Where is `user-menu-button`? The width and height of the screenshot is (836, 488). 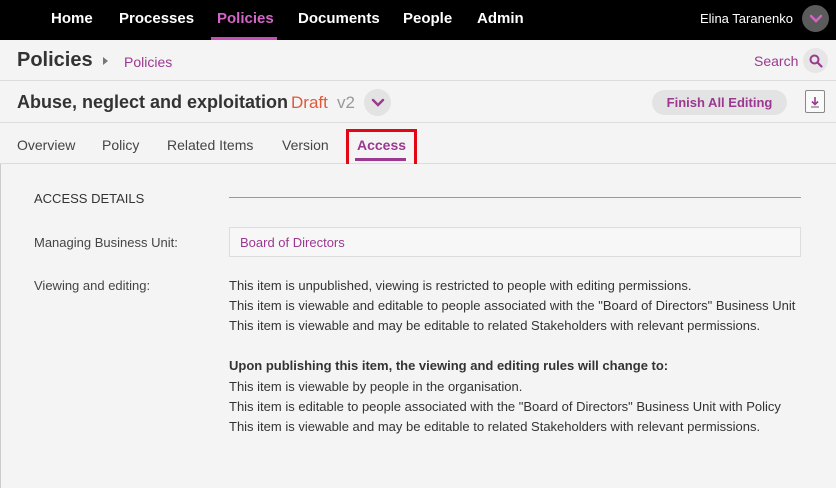 user-menu-button is located at coordinates (815, 18).